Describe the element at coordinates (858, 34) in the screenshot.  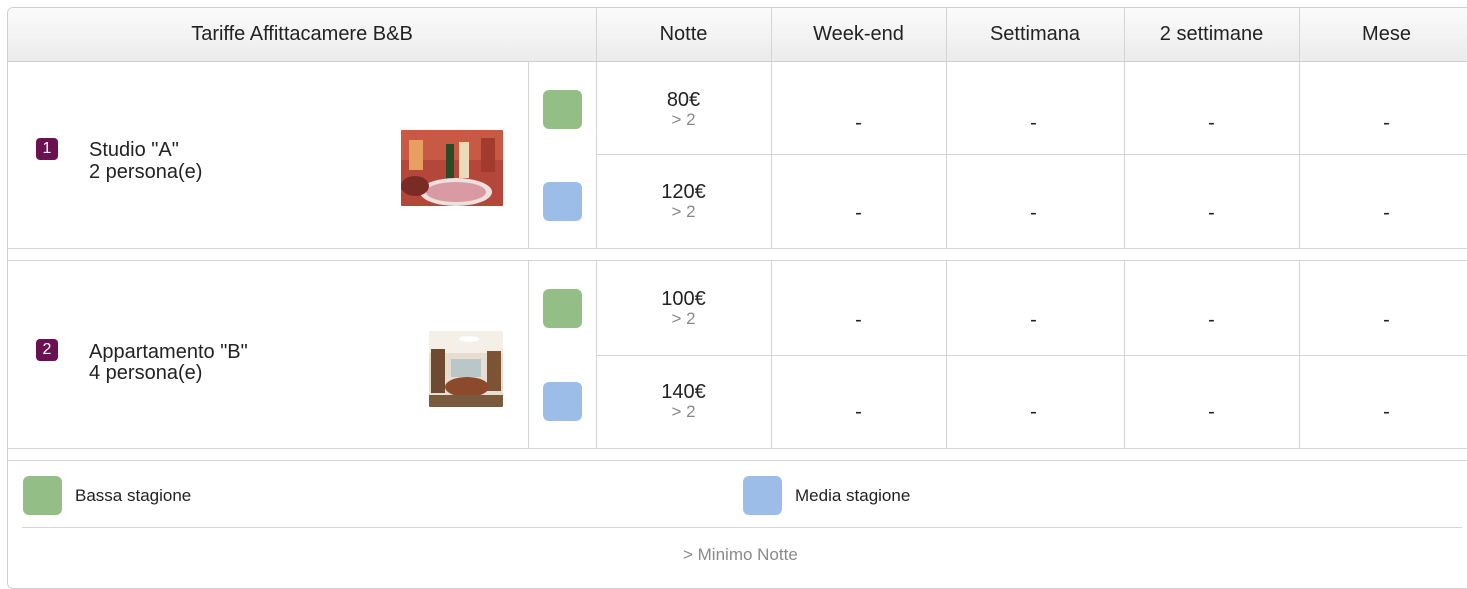
I see `header-weekend: Week-end` at that location.